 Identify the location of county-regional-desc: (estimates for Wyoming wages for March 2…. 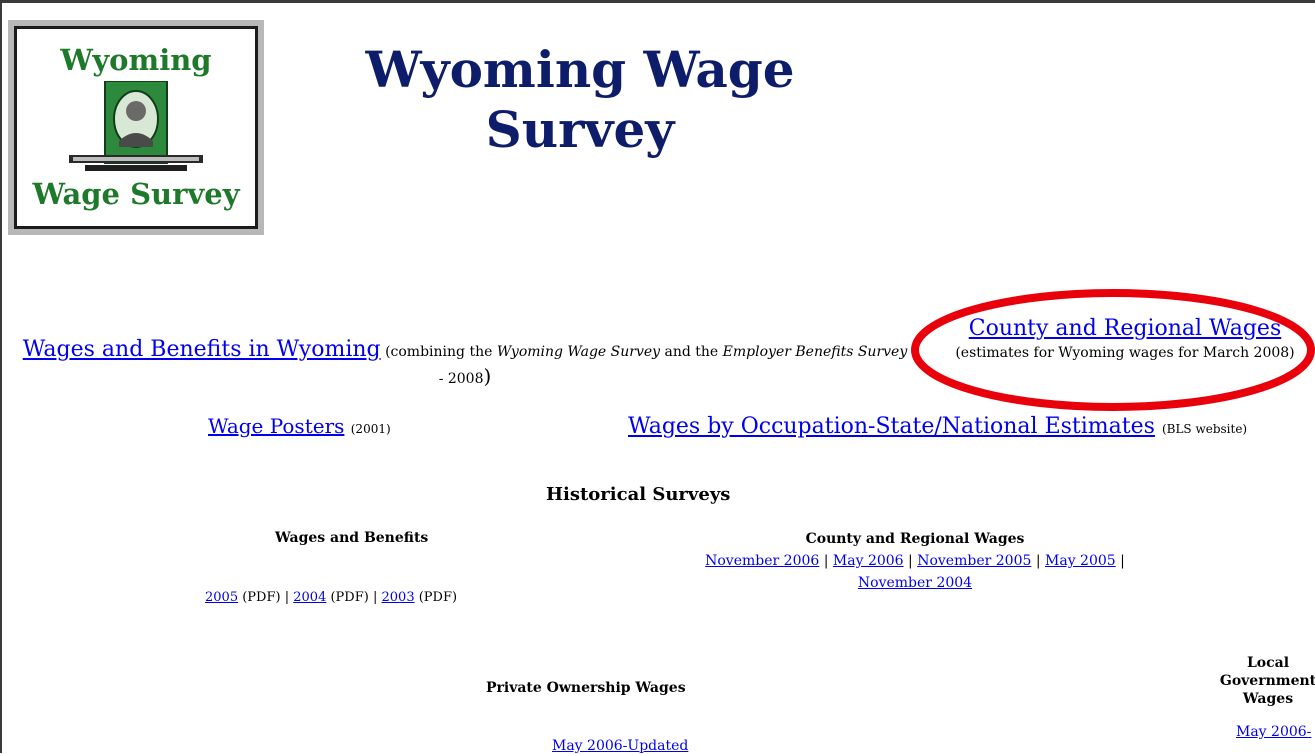
(1125, 353).